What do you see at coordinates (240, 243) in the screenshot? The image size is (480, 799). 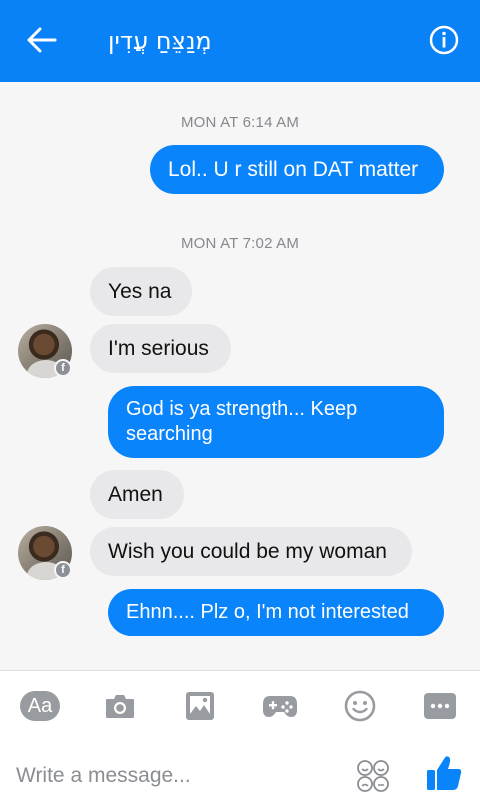 I see `timestamp: MON AT 7:02 AM` at bounding box center [240, 243].